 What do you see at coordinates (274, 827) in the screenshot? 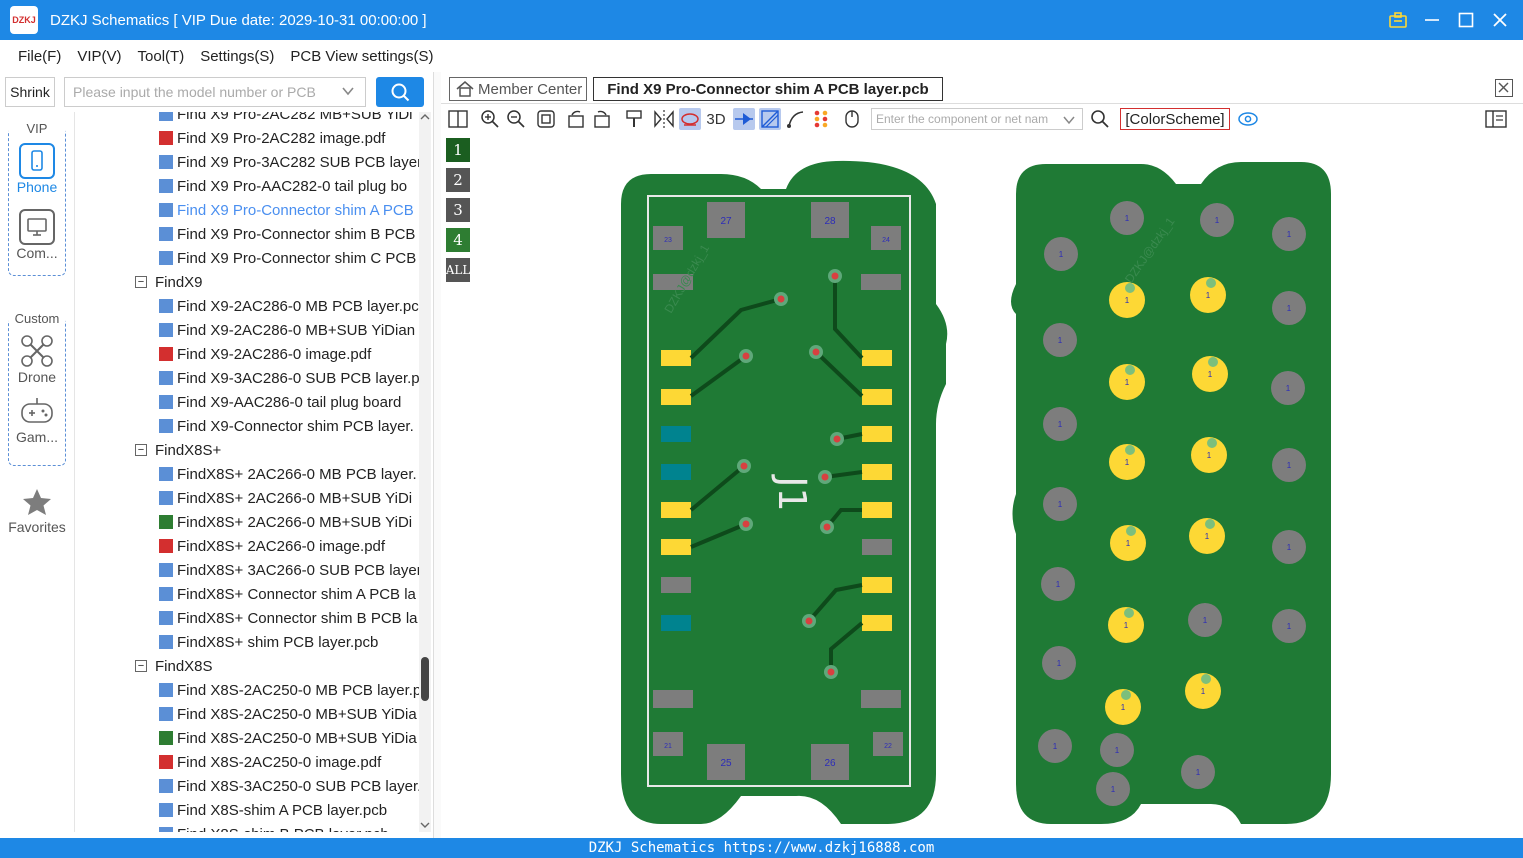
I see `tree-file-item: Find X8S-shim B PCB layer.pcb` at bounding box center [274, 827].